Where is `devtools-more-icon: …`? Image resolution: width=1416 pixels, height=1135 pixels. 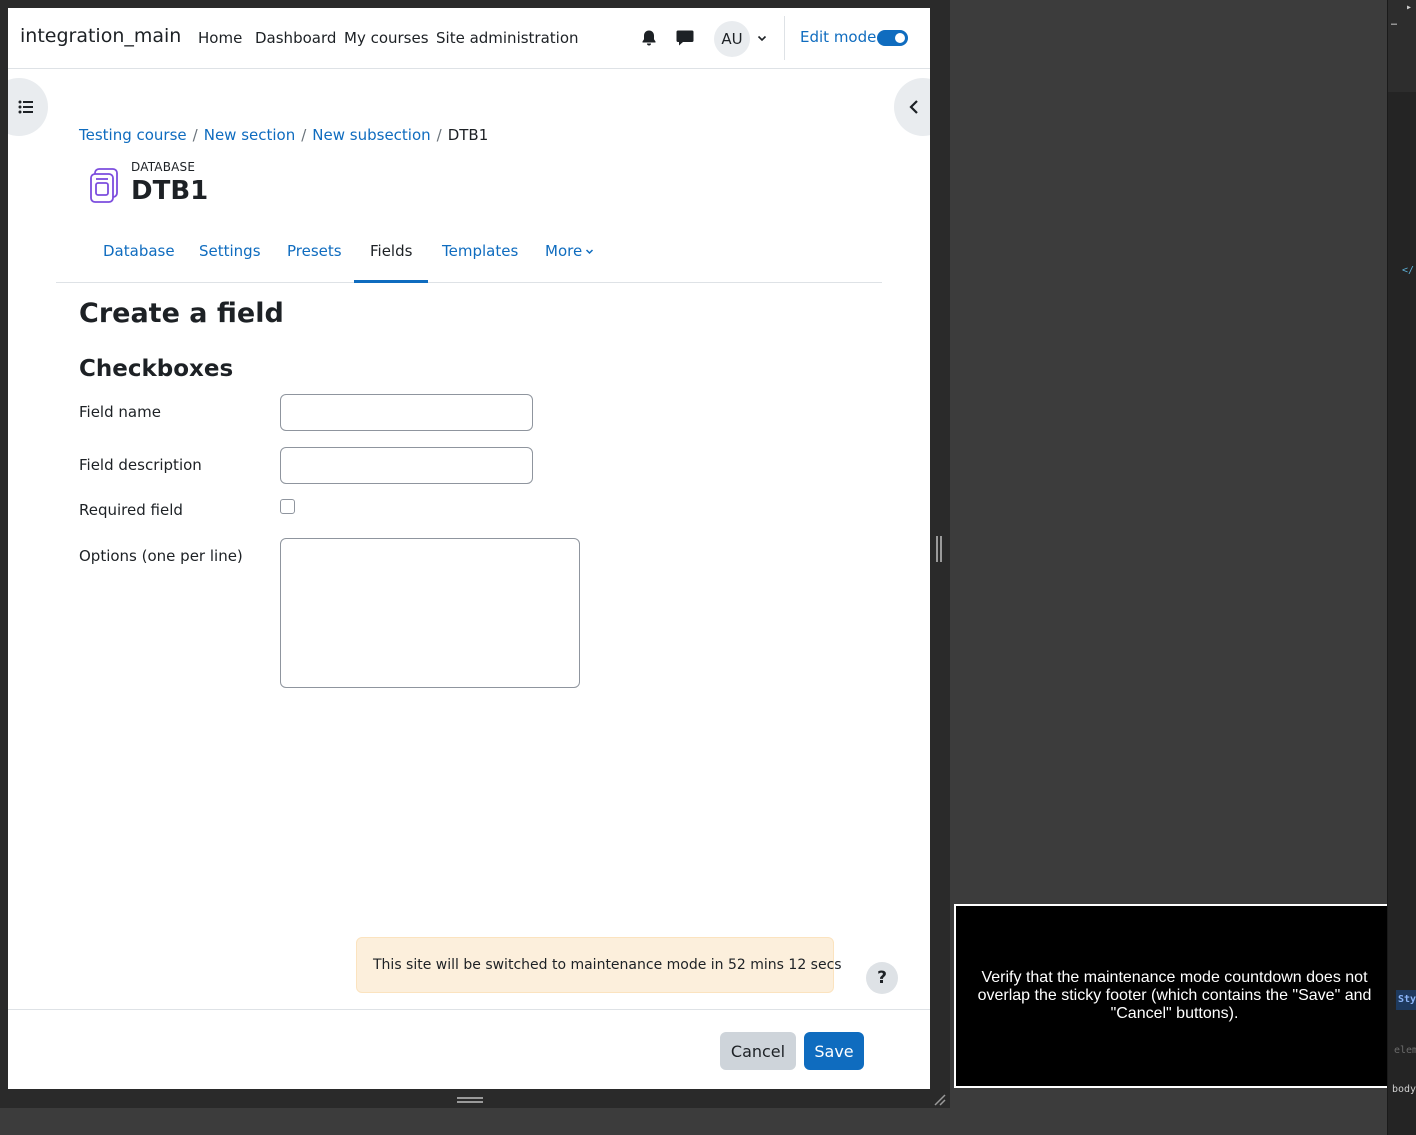 devtools-more-icon: … is located at coordinates (1394, 22).